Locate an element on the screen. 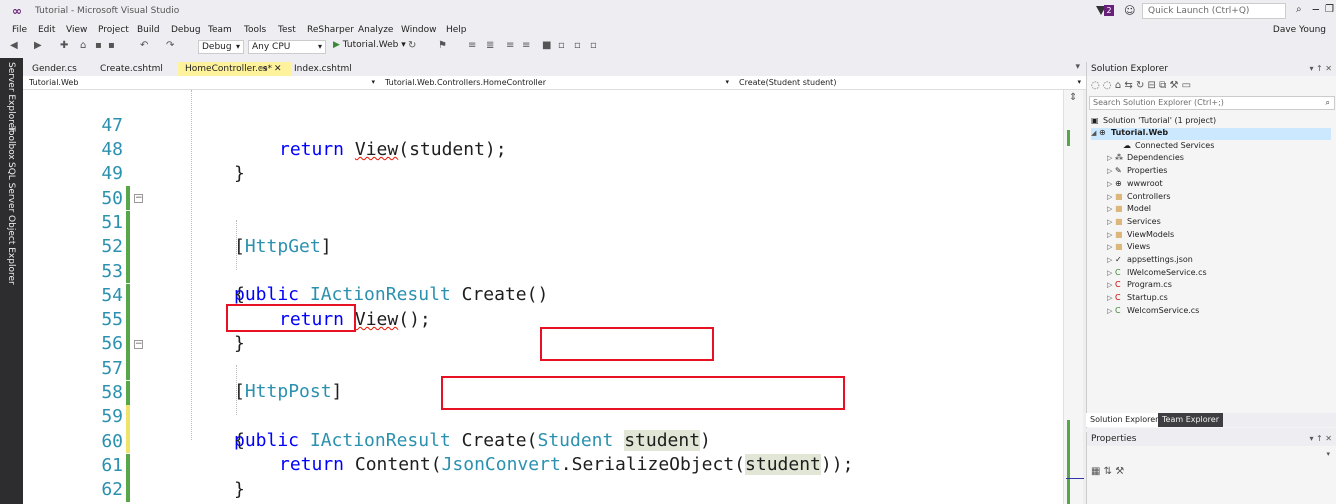 Image resolution: width=1336 pixels, height=504 pixels. tree-item-project: ◢ ⊕ Tutorial.Web is located at coordinates (1211, 134).